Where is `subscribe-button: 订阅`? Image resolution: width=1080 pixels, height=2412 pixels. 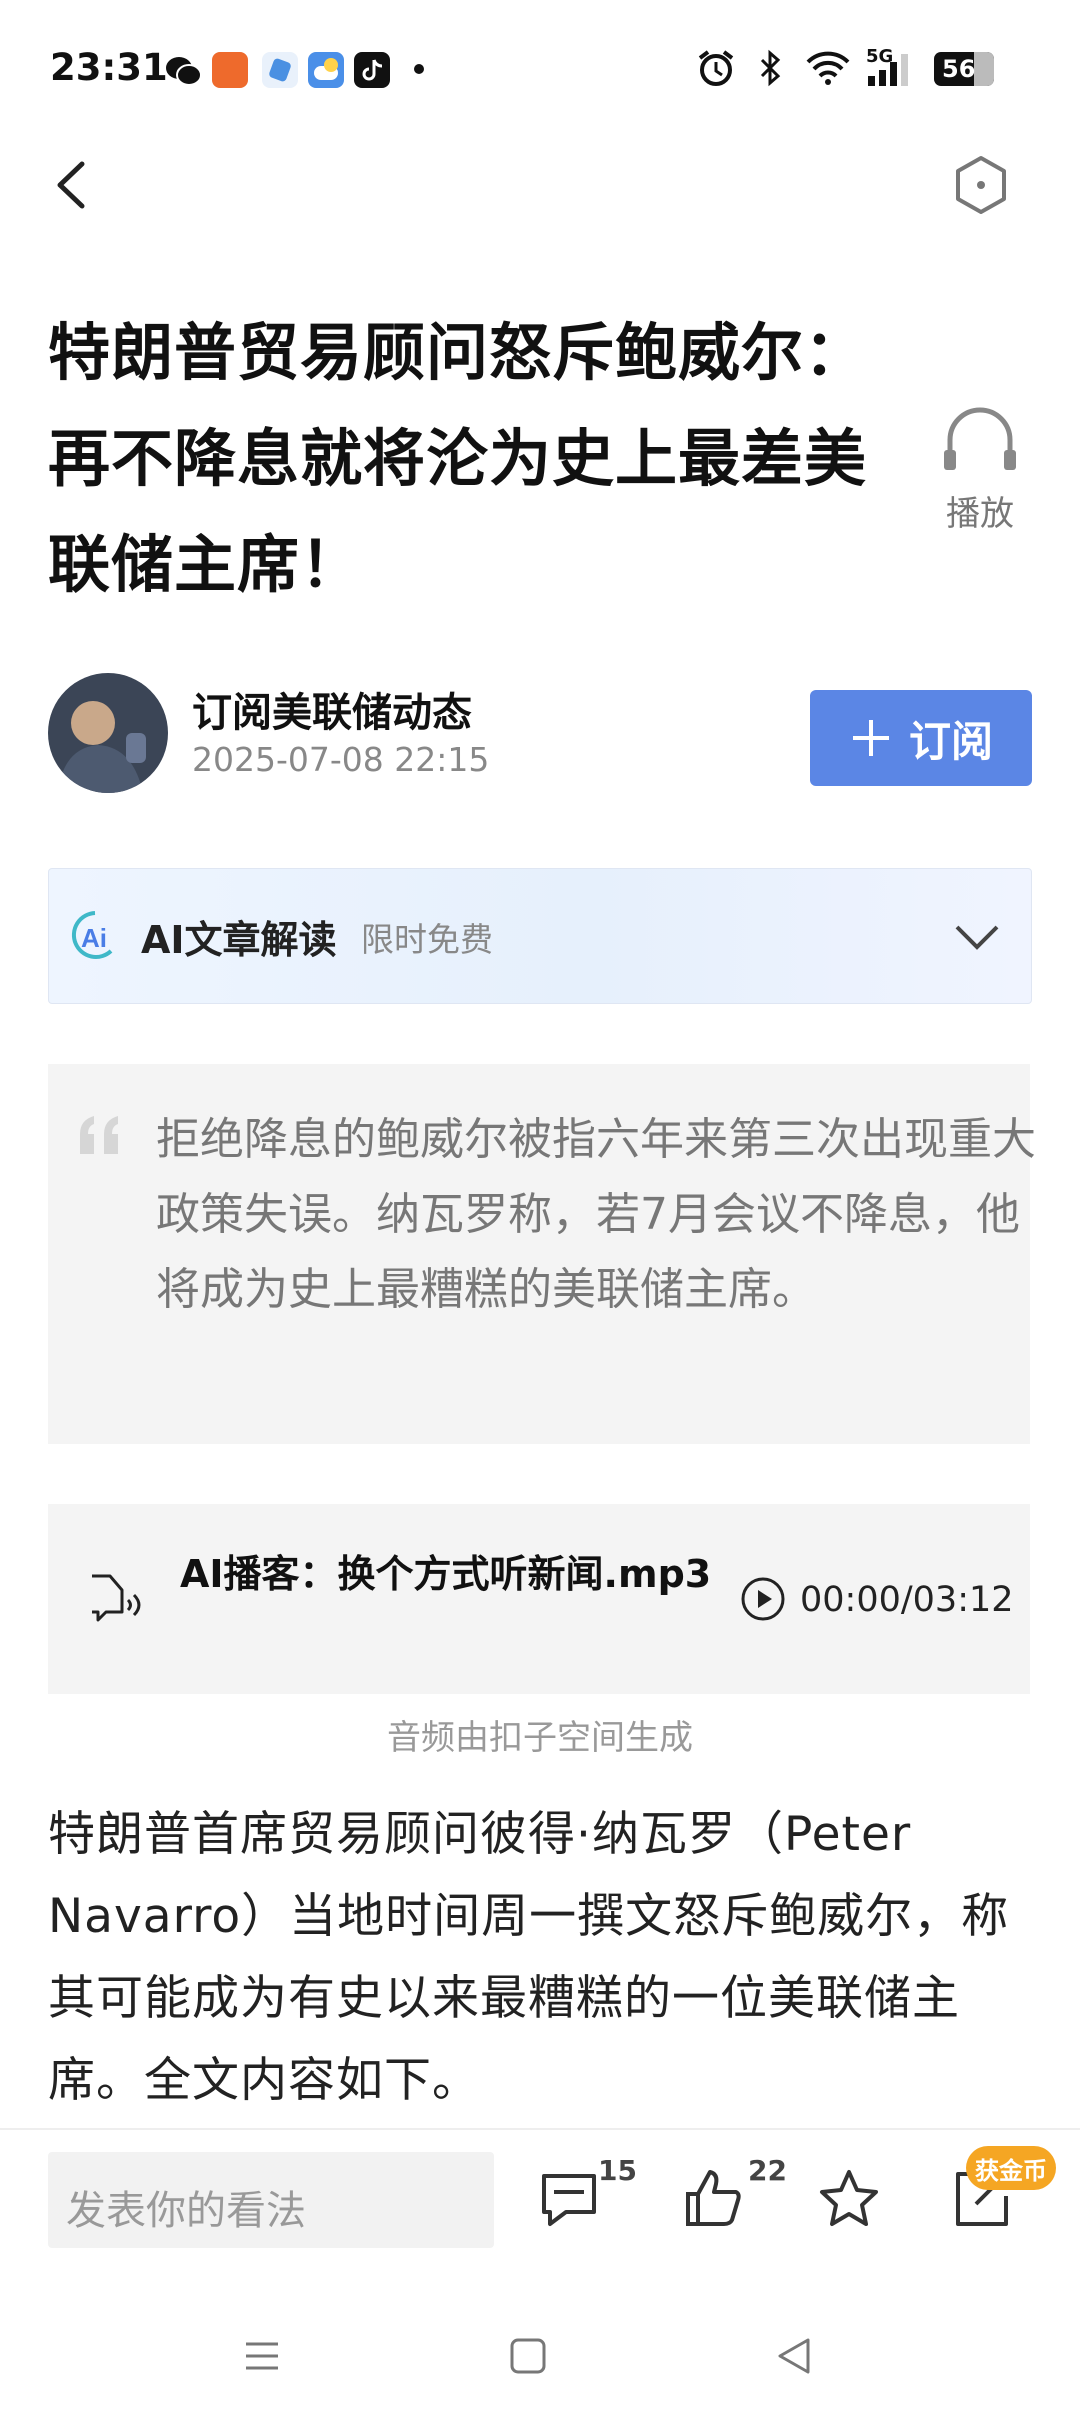 subscribe-button: 订阅 is located at coordinates (921, 738).